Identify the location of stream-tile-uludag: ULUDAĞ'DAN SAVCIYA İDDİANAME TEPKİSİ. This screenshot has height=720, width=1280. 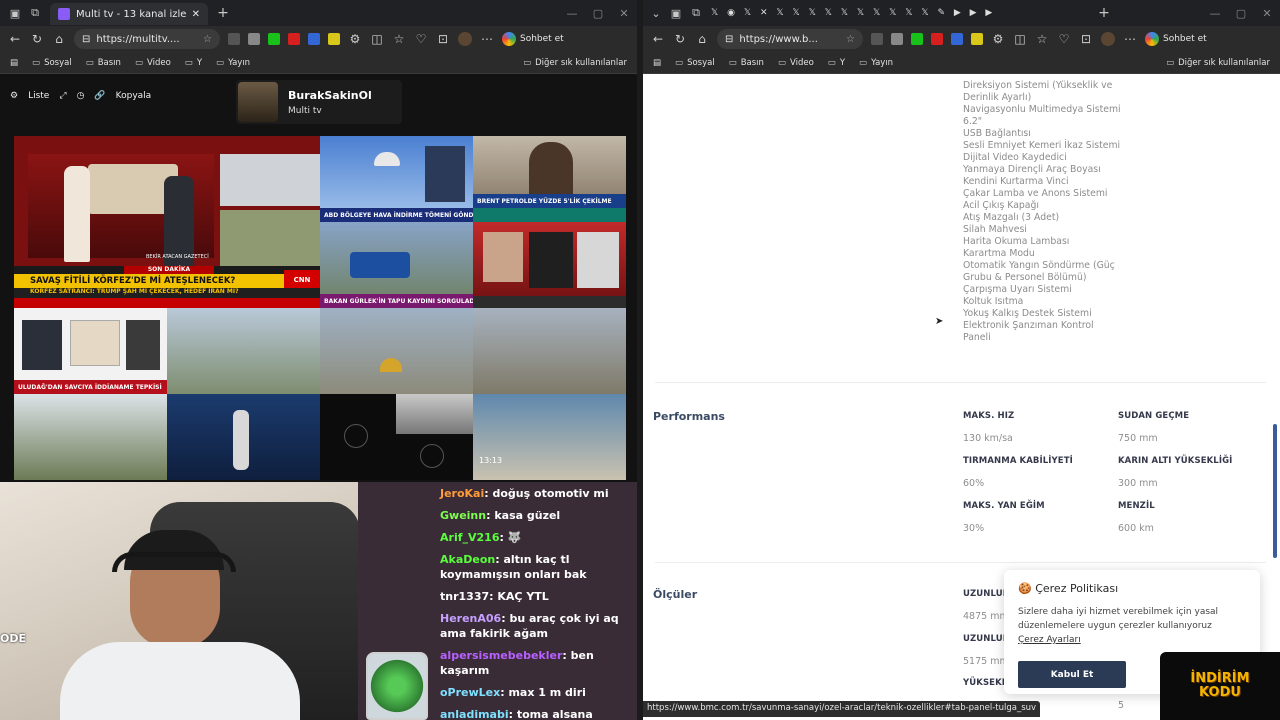
(90, 351).